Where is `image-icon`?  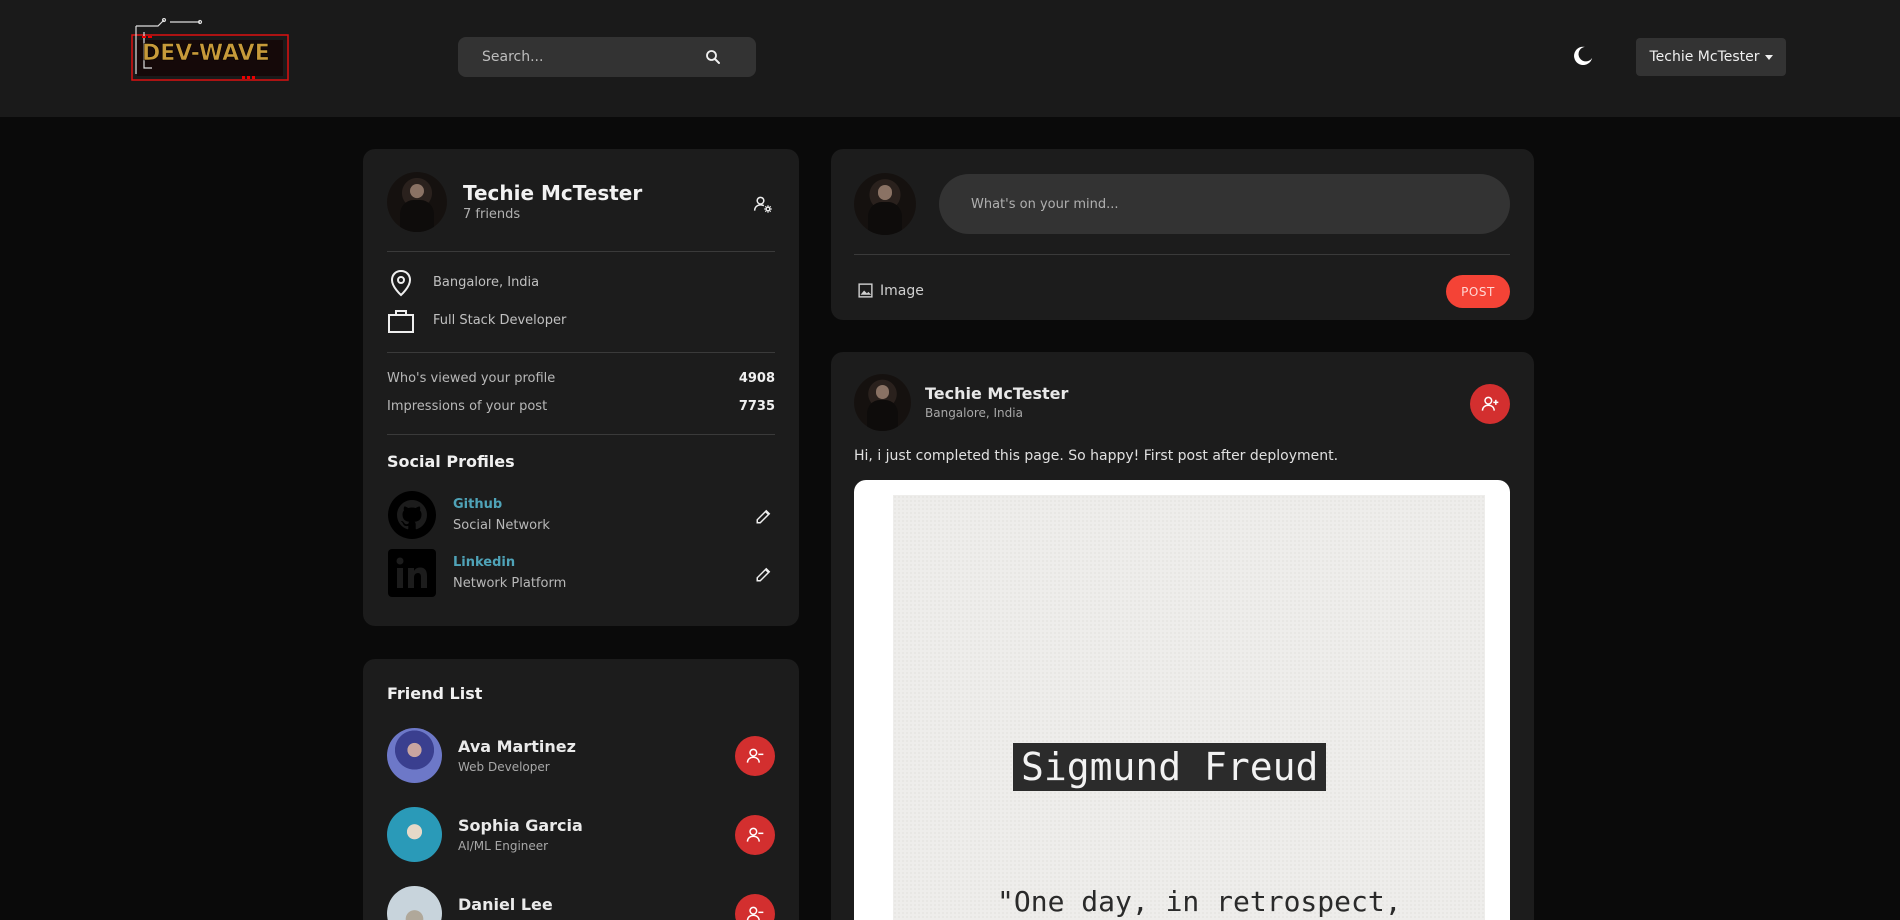 image-icon is located at coordinates (865, 290).